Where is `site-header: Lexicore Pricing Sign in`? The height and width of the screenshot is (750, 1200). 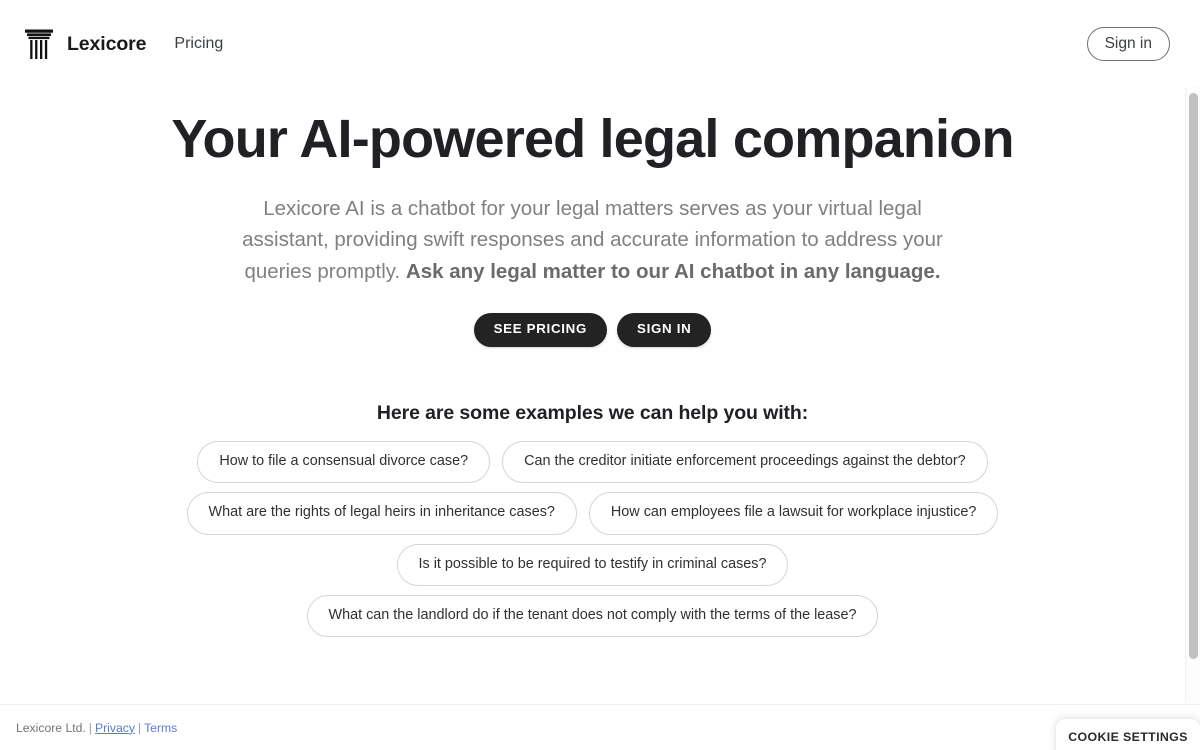
site-header: Lexicore Pricing Sign in is located at coordinates (596, 44).